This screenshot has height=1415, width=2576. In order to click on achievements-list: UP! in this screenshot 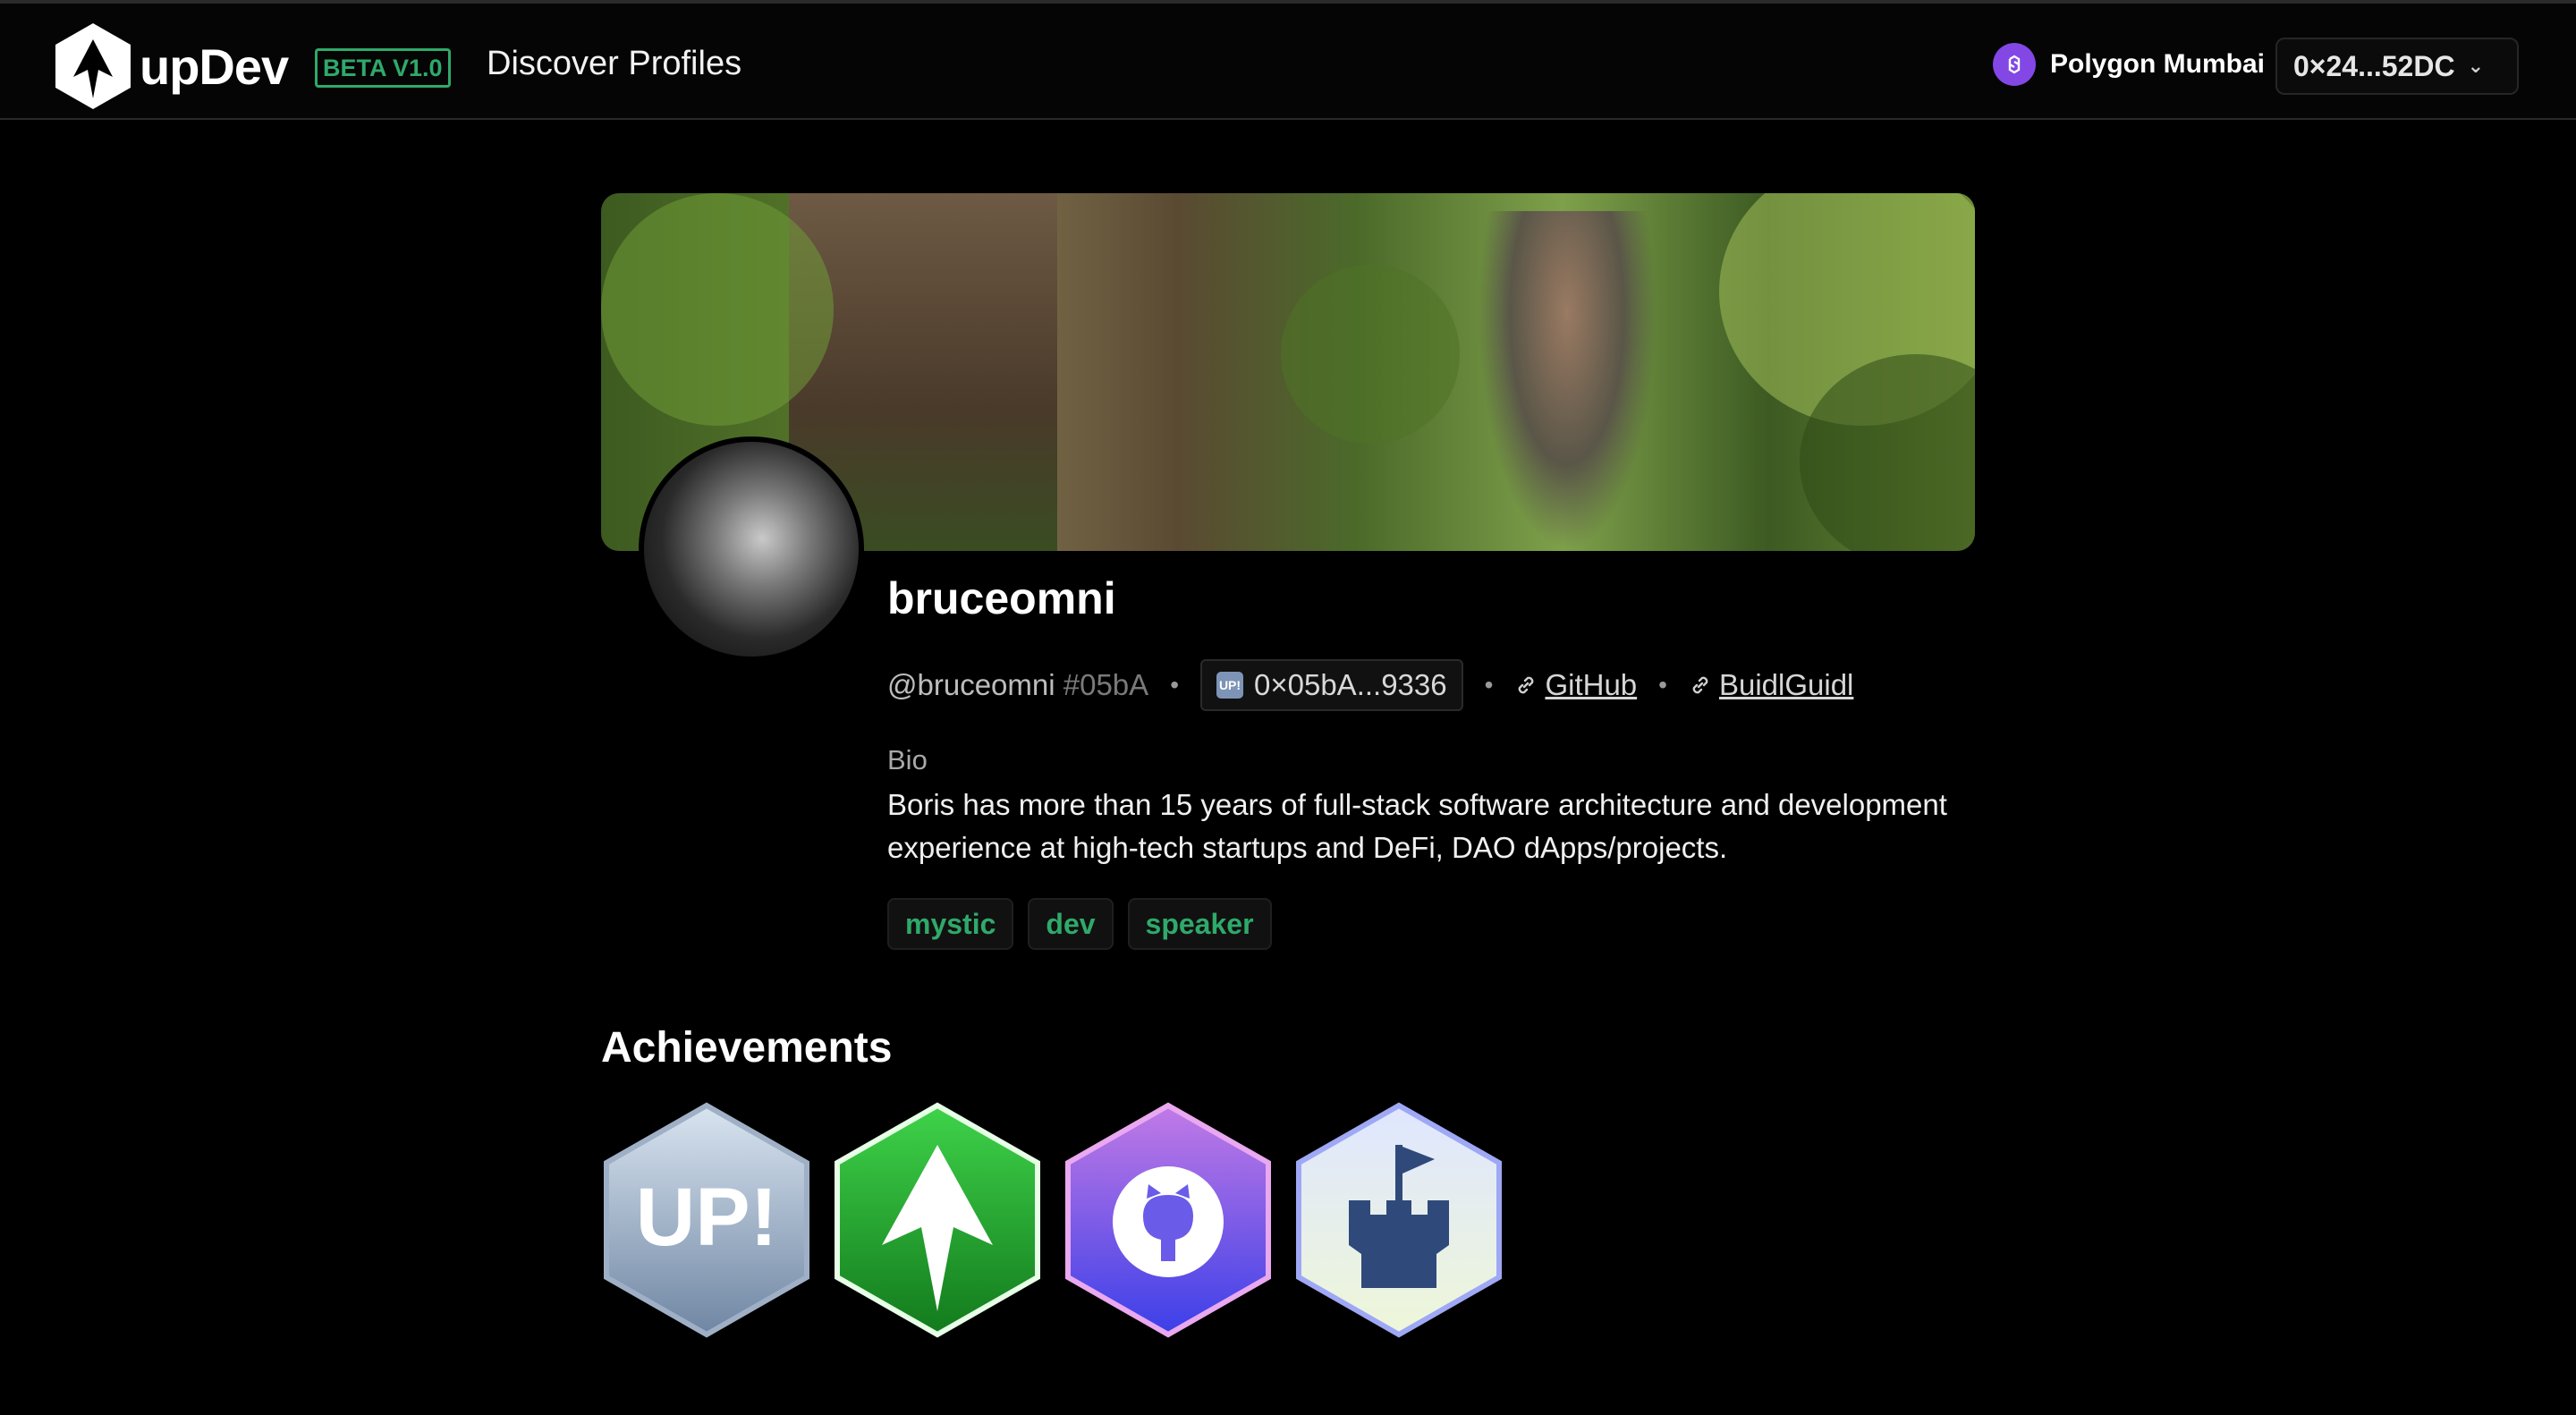, I will do `click(1062, 1220)`.